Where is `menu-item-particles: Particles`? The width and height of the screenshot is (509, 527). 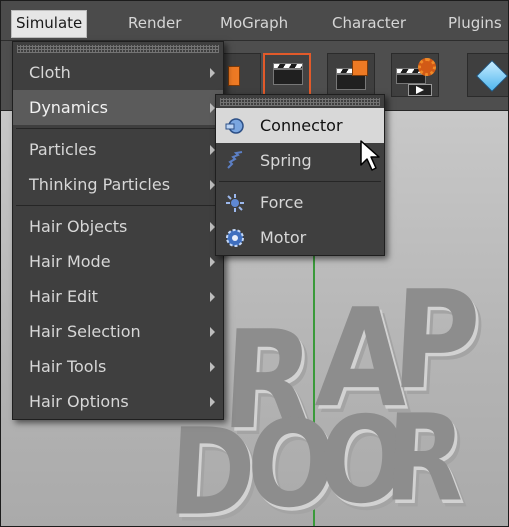
menu-item-particles: Particles is located at coordinates (118, 149).